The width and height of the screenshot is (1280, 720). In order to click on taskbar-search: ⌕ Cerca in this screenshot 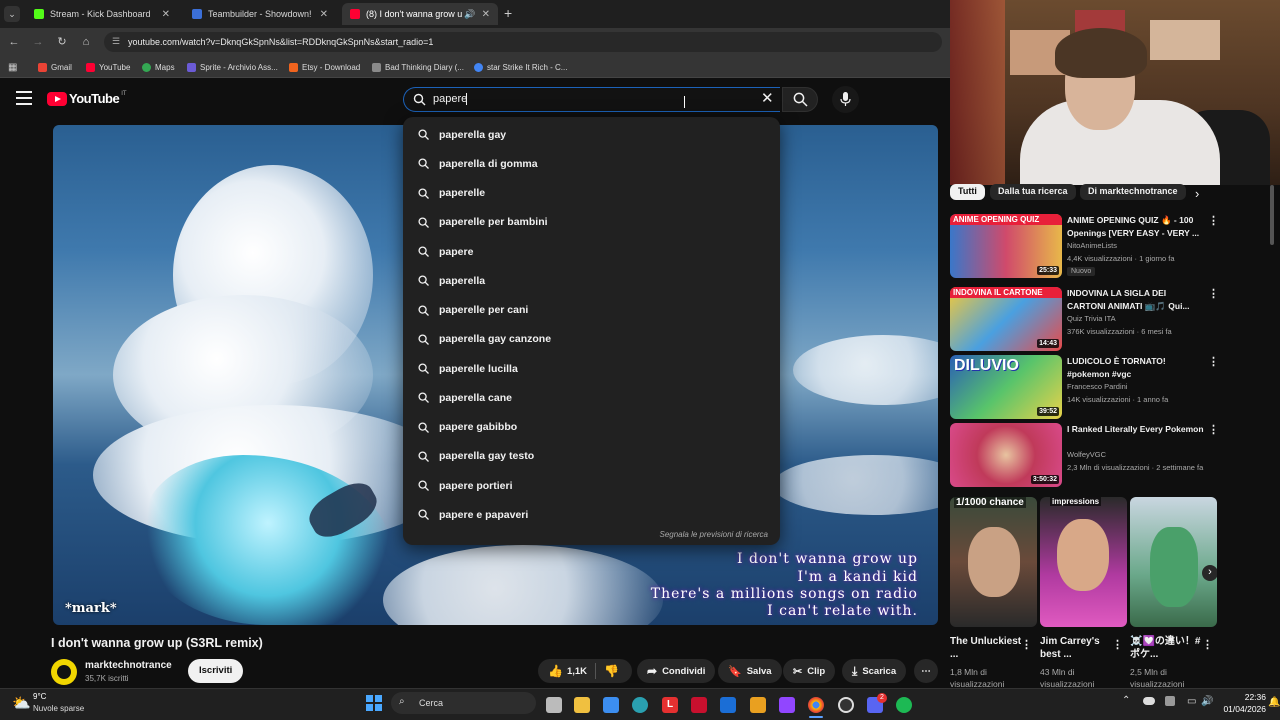, I will do `click(463, 703)`.